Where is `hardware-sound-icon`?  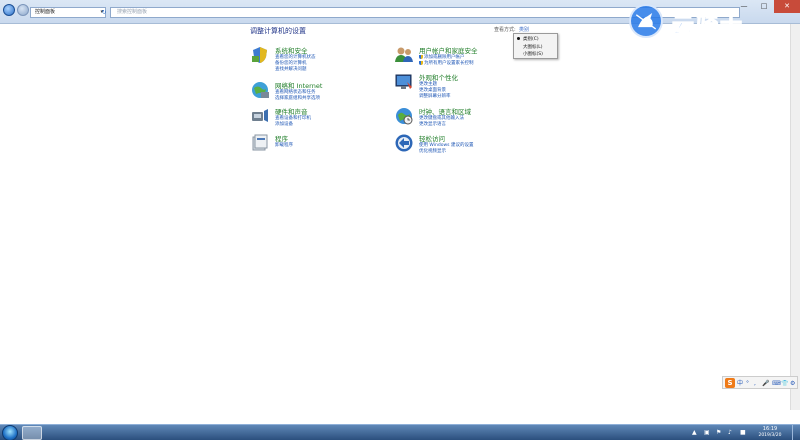
hardware-sound-icon is located at coordinates (260, 116).